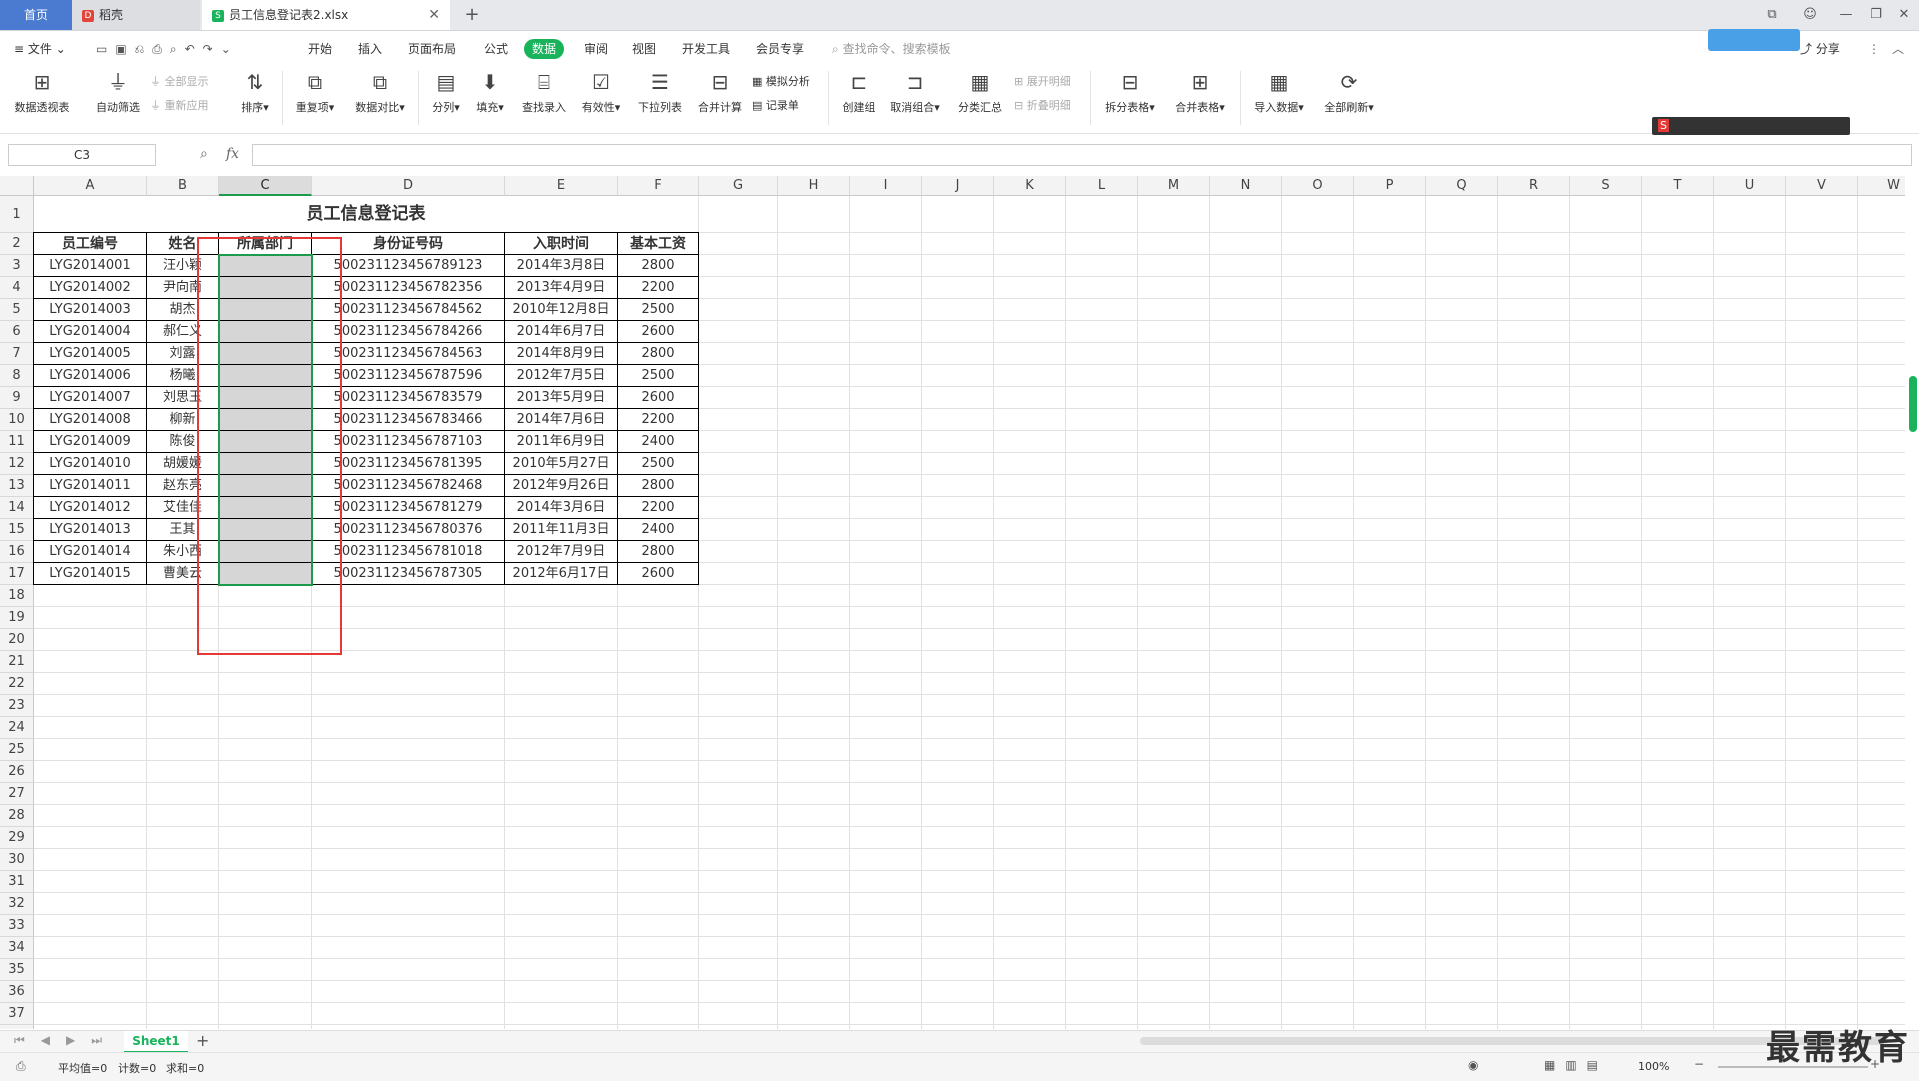 Image resolution: width=1919 pixels, height=1081 pixels. What do you see at coordinates (90, 442) in the screenshot?
I see `table-cell: LYG2014009` at bounding box center [90, 442].